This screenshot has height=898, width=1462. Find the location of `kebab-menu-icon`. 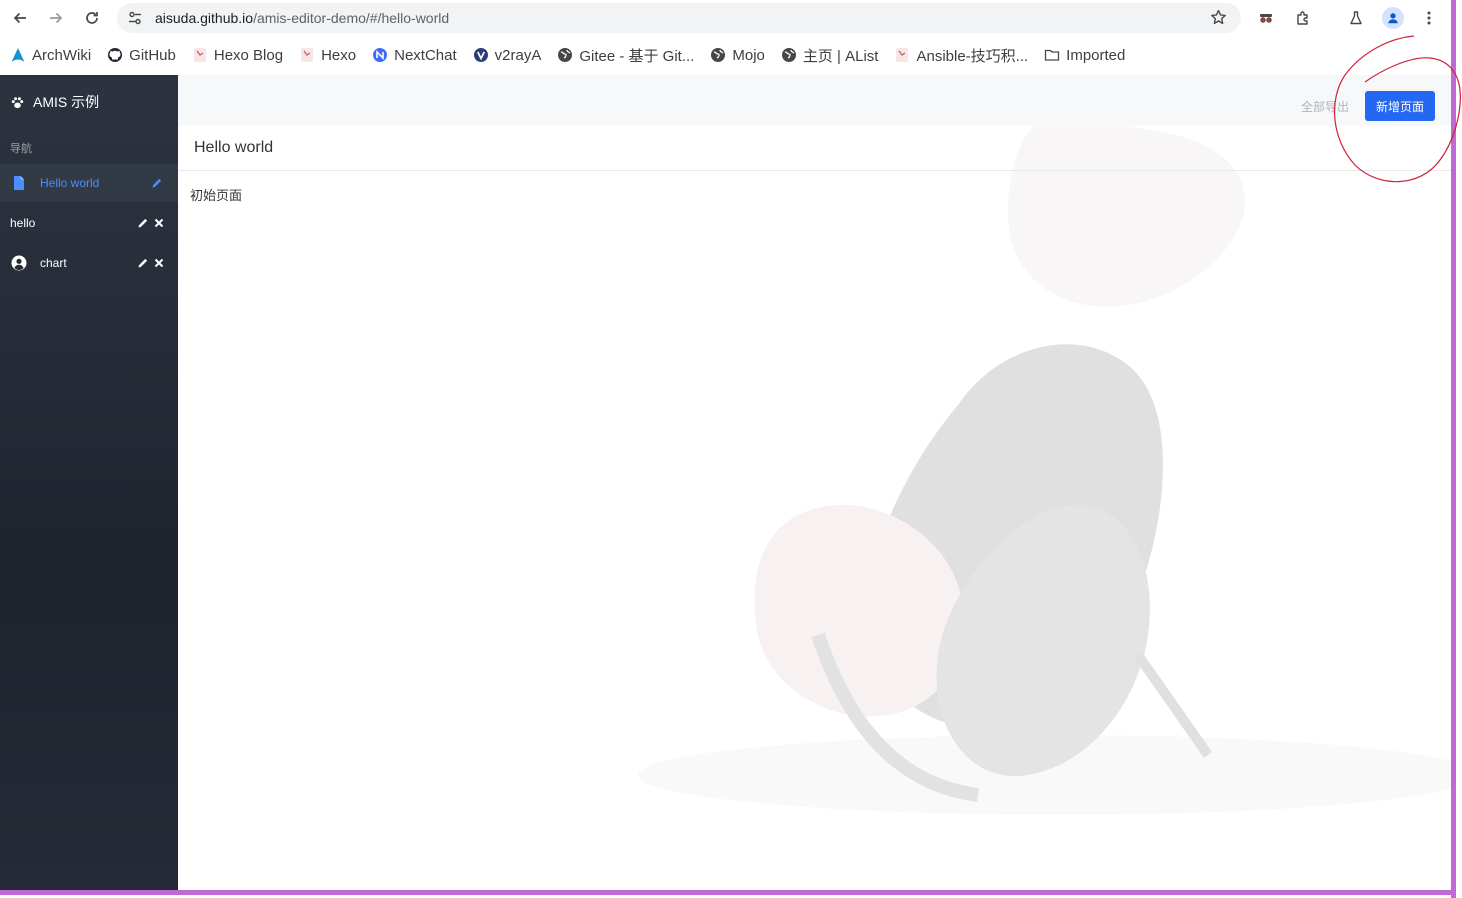

kebab-menu-icon is located at coordinates (1429, 18).